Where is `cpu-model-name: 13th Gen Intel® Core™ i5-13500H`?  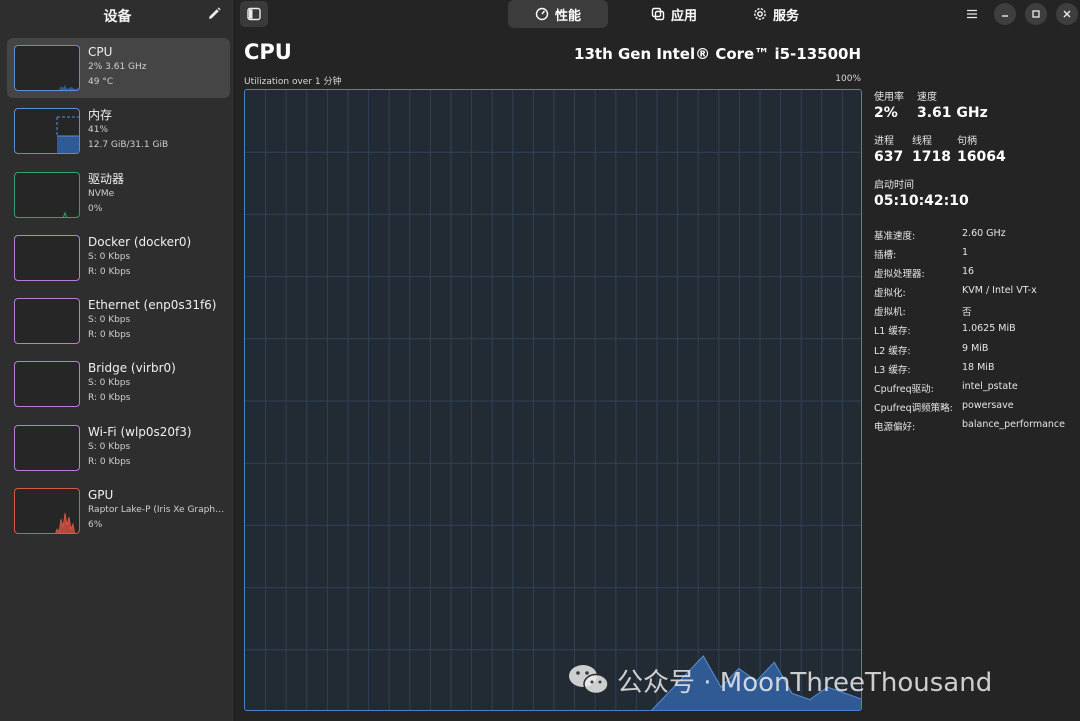
cpu-model-name: 13th Gen Intel® Core™ i5-13500H is located at coordinates (717, 54).